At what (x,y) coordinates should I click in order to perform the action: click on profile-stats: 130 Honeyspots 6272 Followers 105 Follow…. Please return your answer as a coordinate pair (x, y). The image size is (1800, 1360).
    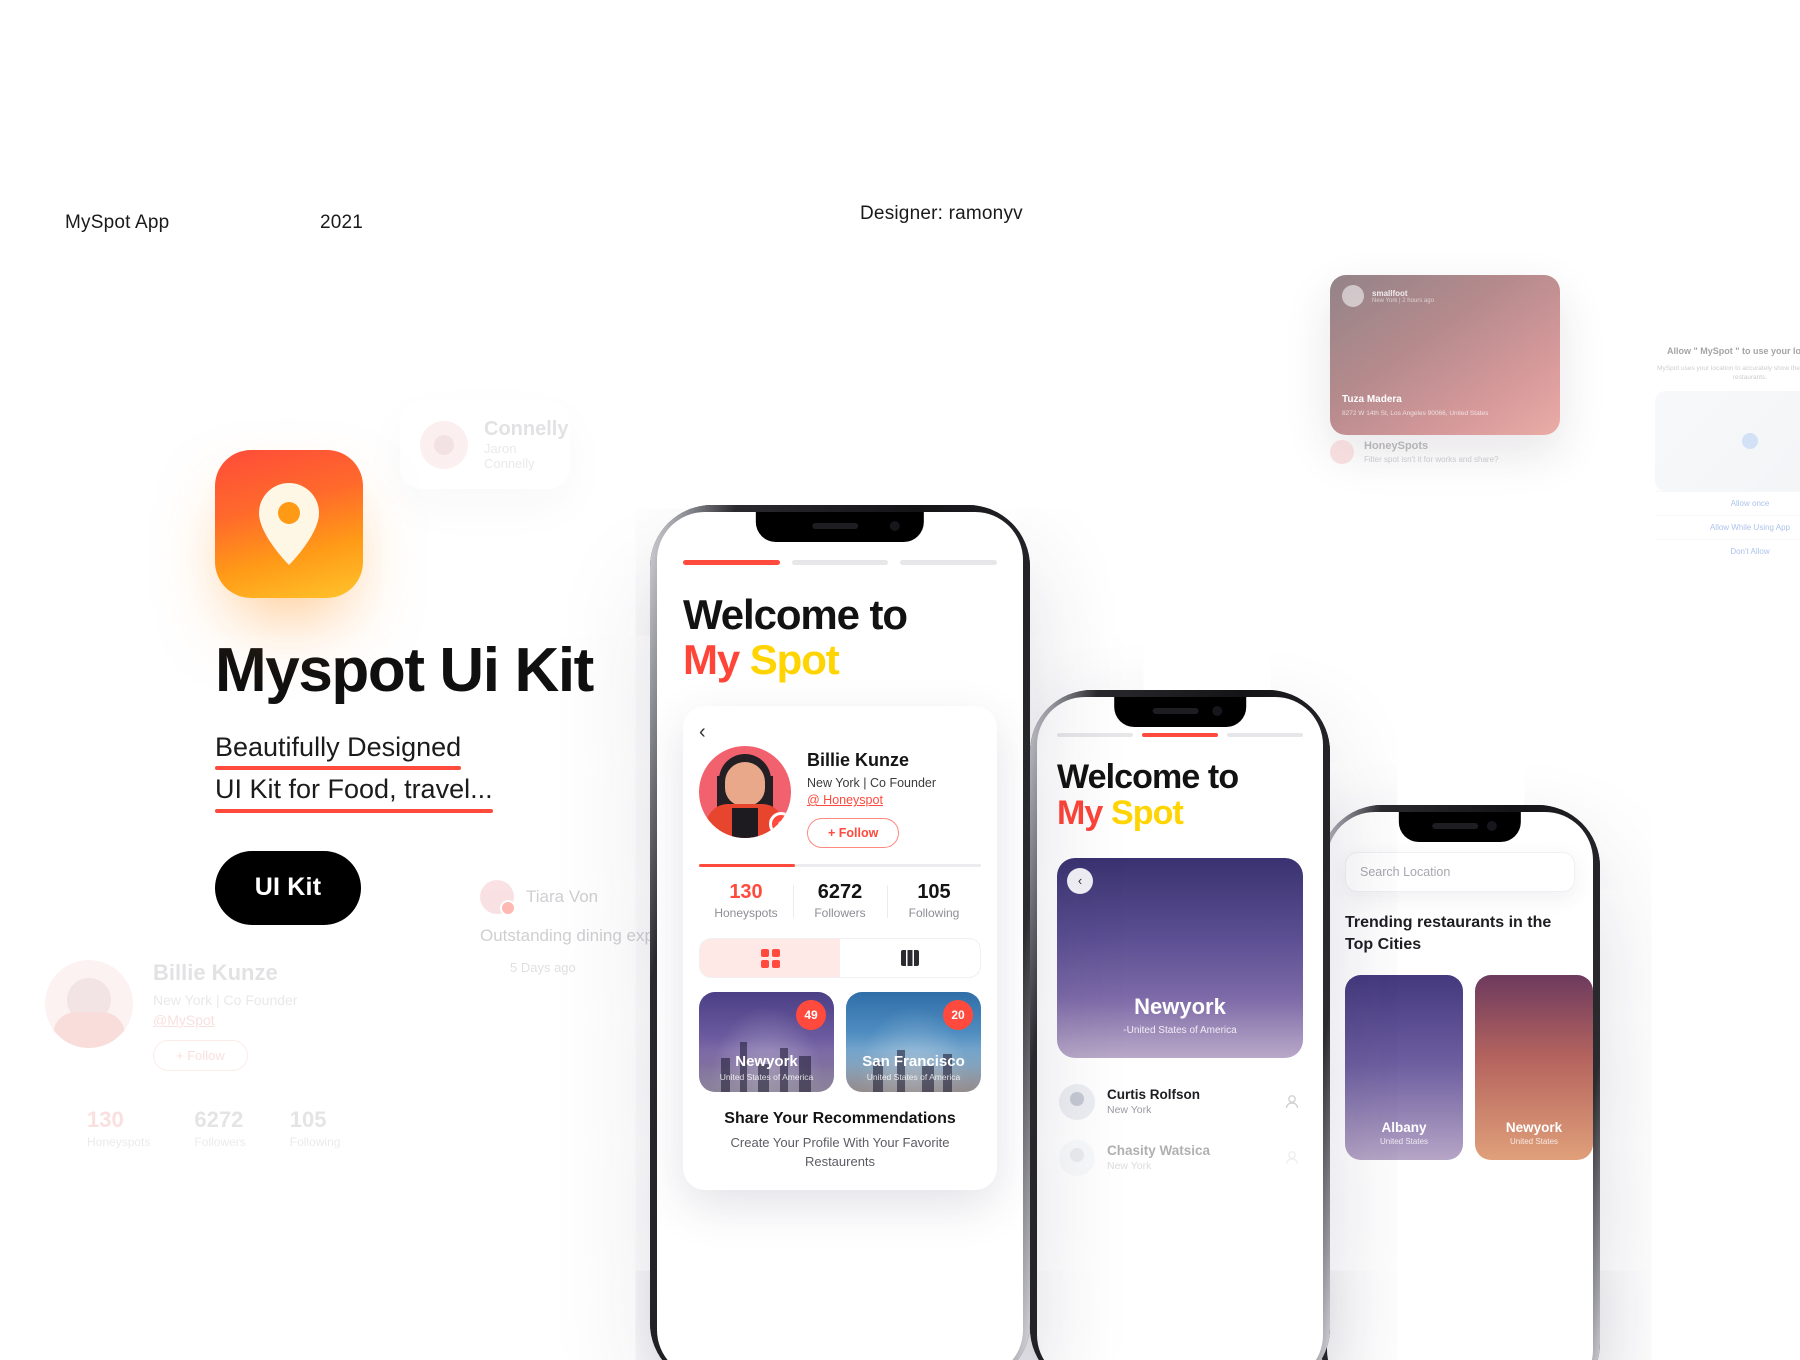
    Looking at the image, I should click on (840, 901).